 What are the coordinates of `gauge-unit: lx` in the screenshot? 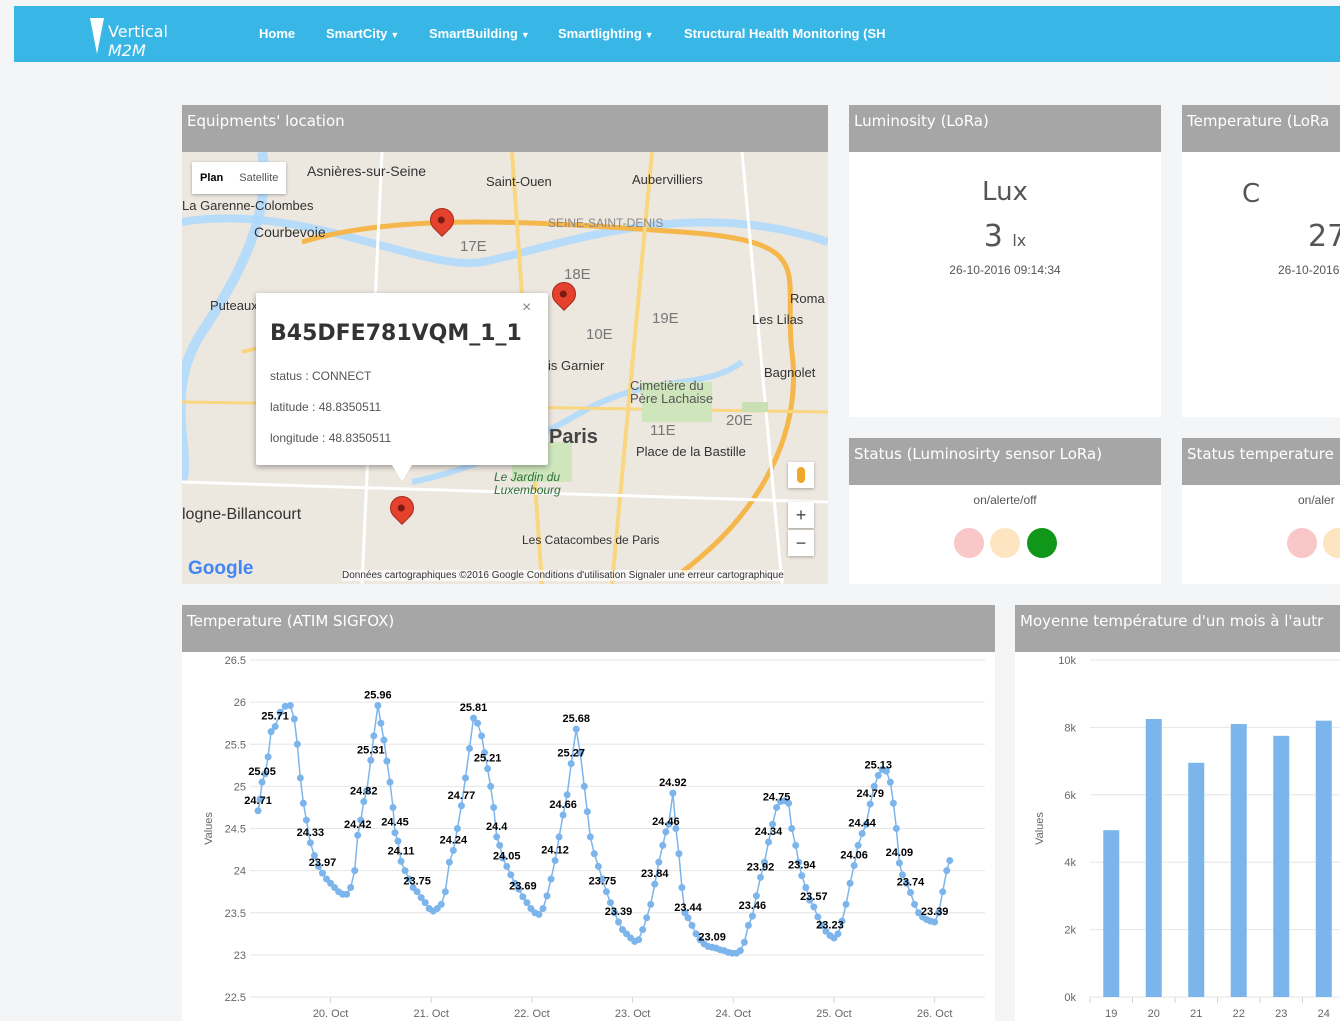 It's located at (1019, 240).